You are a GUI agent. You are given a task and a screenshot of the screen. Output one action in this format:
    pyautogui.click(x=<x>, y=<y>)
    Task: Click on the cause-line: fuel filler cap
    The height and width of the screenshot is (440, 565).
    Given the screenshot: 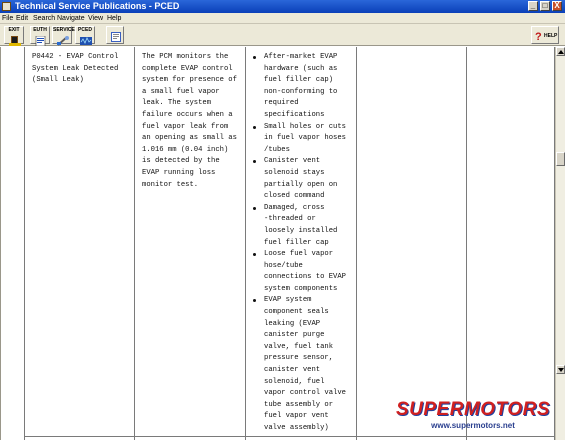 What is the action you would take?
    pyautogui.click(x=296, y=242)
    